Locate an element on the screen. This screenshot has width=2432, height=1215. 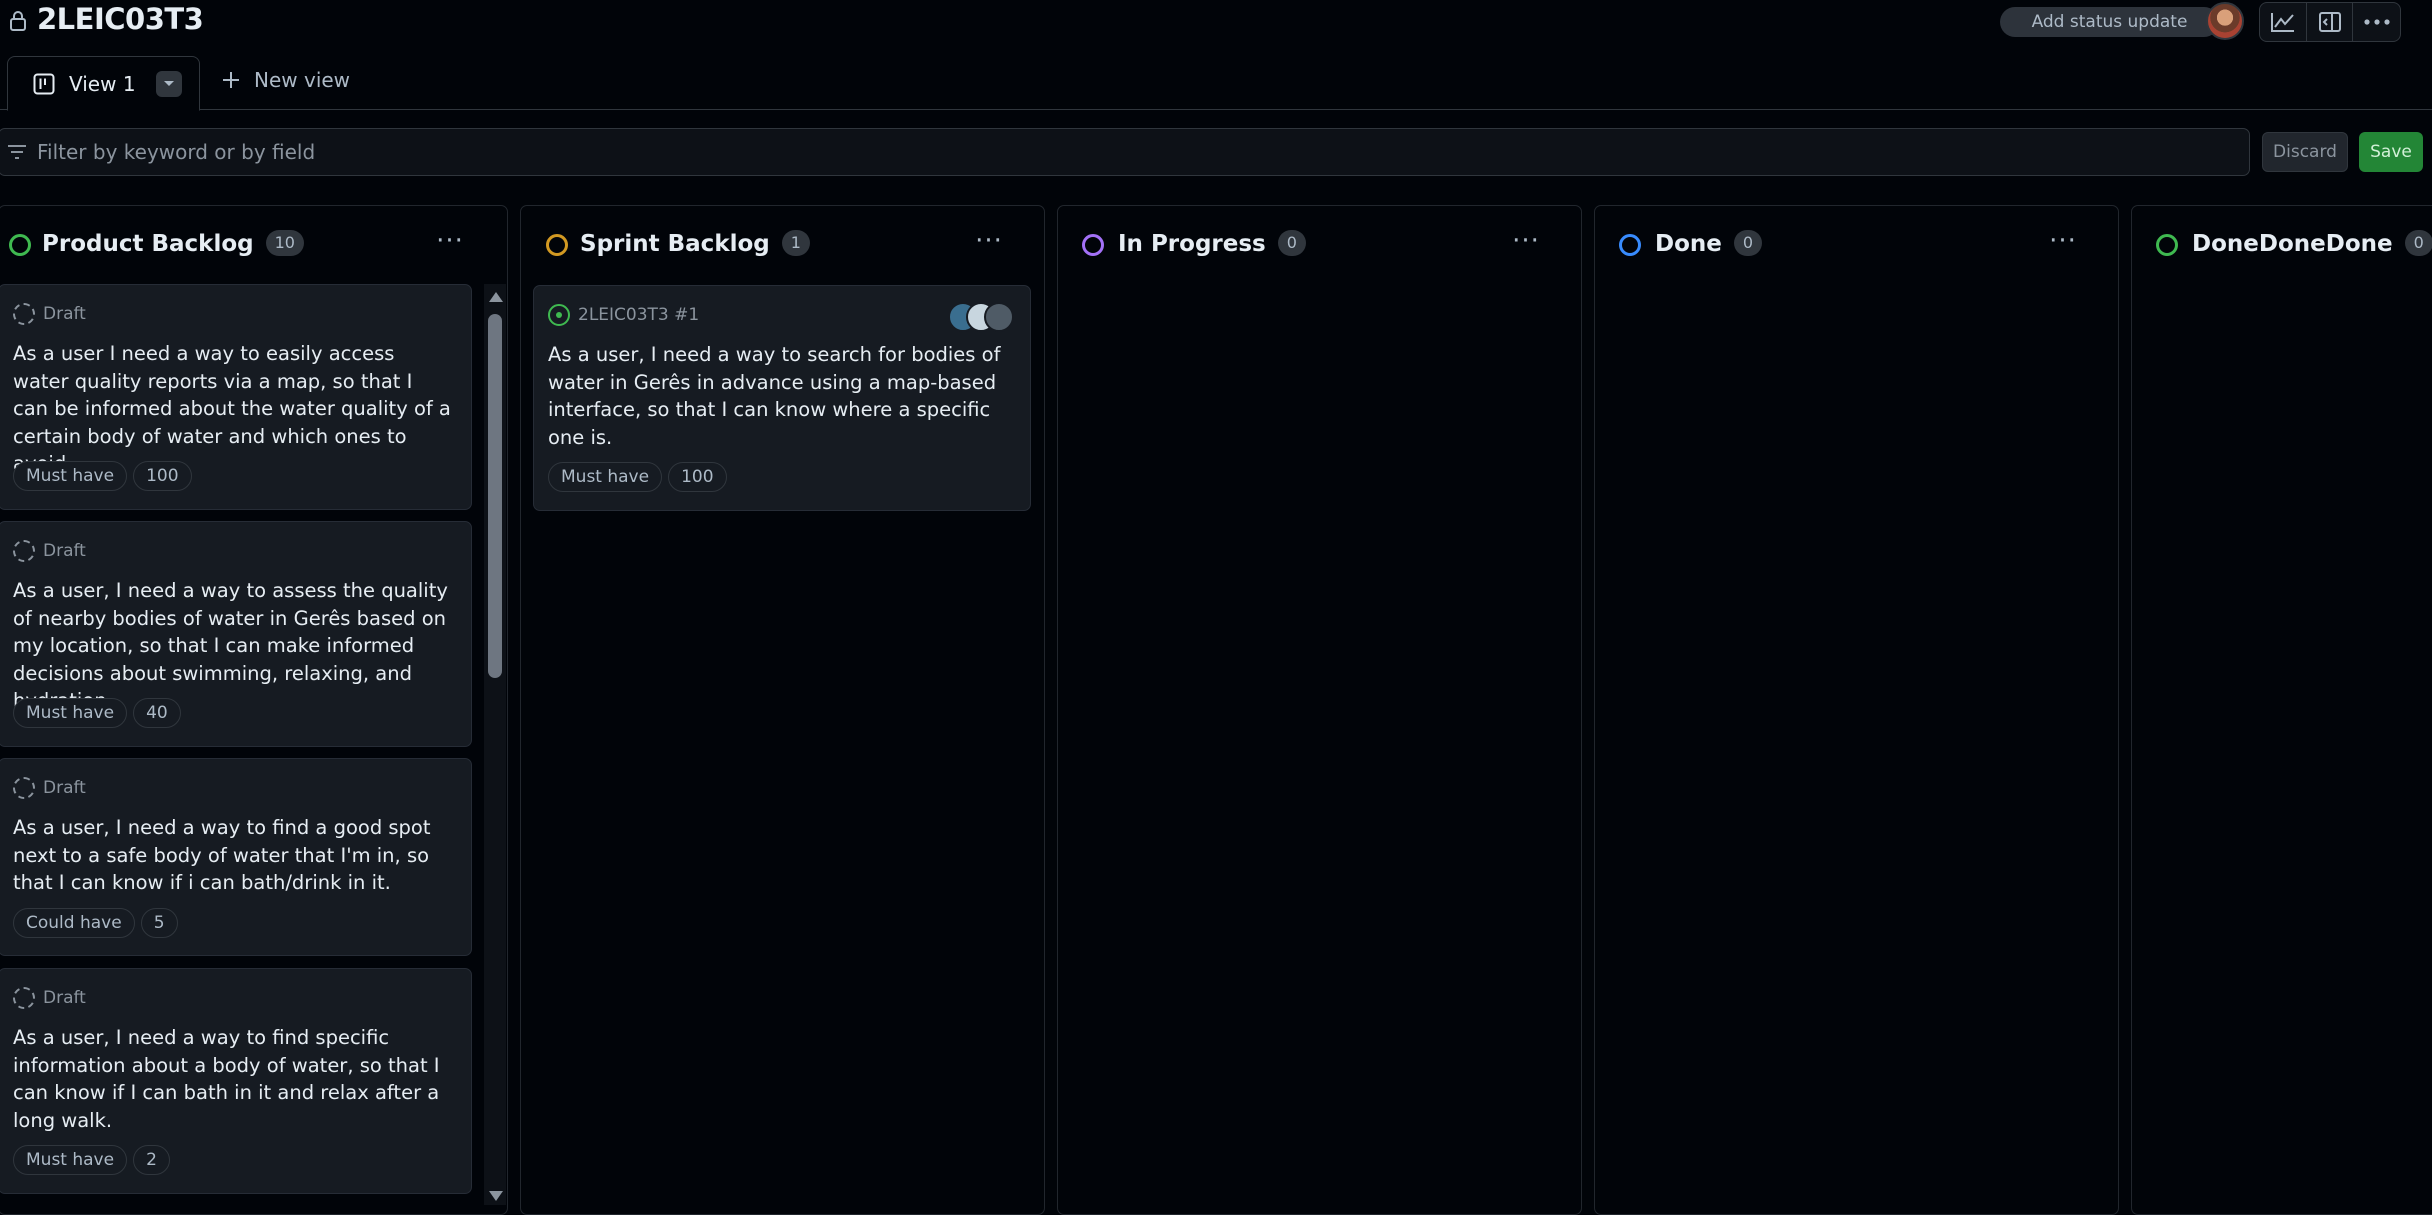
new-view-label: New view is located at coordinates (302, 80).